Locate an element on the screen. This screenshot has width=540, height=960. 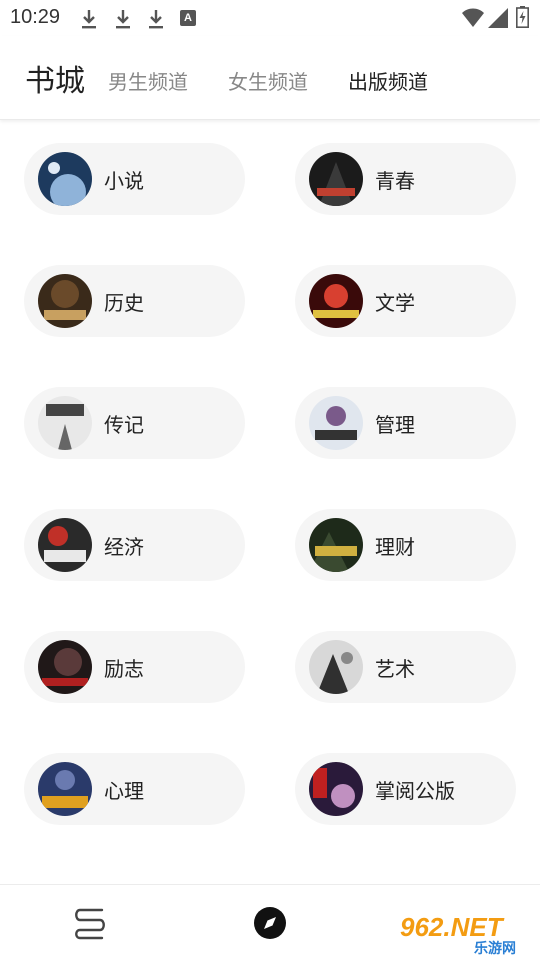
book-cover-red-icon is located at coordinates (336, 301).